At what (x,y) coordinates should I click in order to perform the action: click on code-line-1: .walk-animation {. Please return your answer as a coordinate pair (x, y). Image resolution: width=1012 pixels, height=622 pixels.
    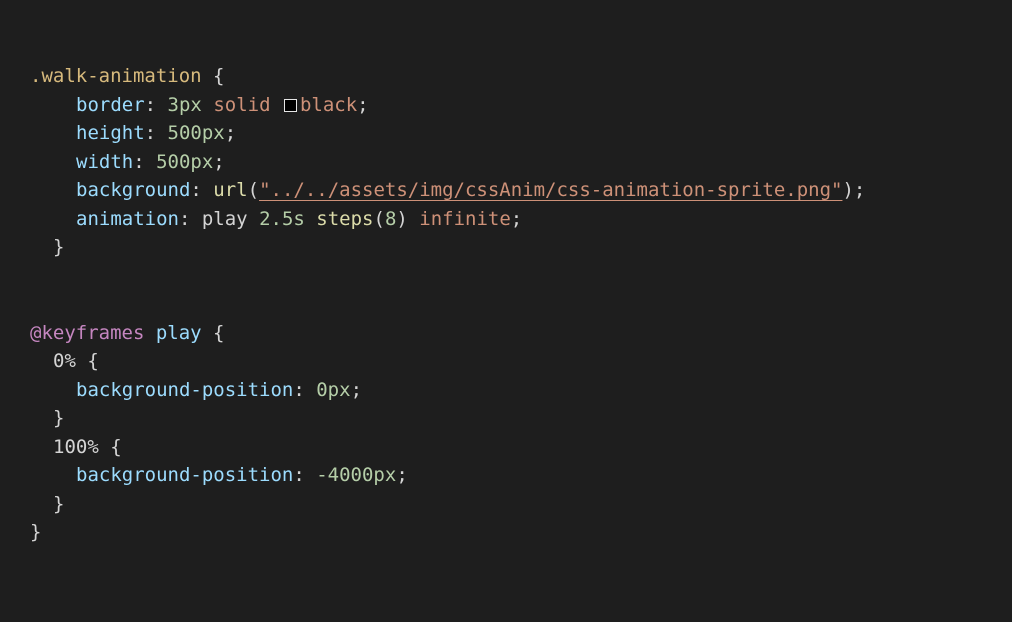
    Looking at the image, I should click on (447, 76).